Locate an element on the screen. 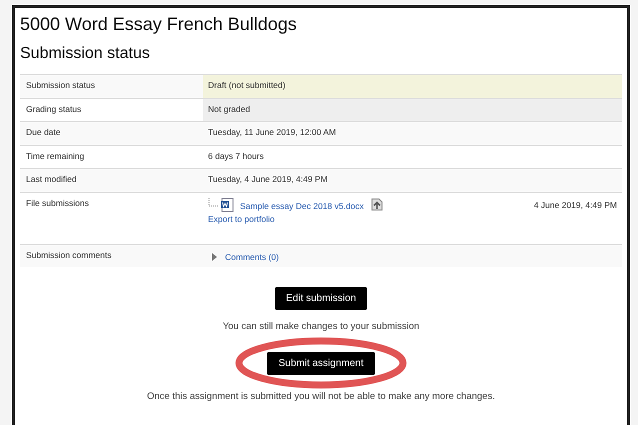 The image size is (638, 425). row-value: Tuesday, 4 June 2019, 4:49 PM is located at coordinates (268, 179).